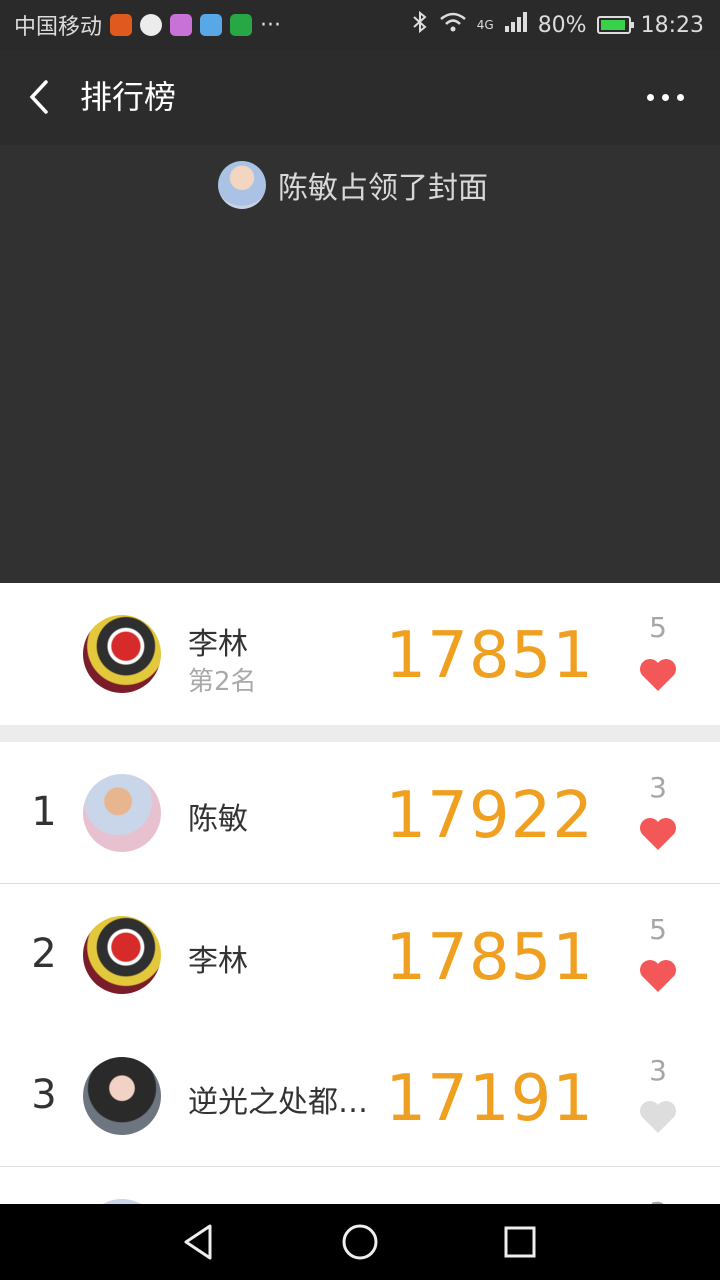  Describe the element at coordinates (38, 97) in the screenshot. I see `chevron-left-icon` at that location.